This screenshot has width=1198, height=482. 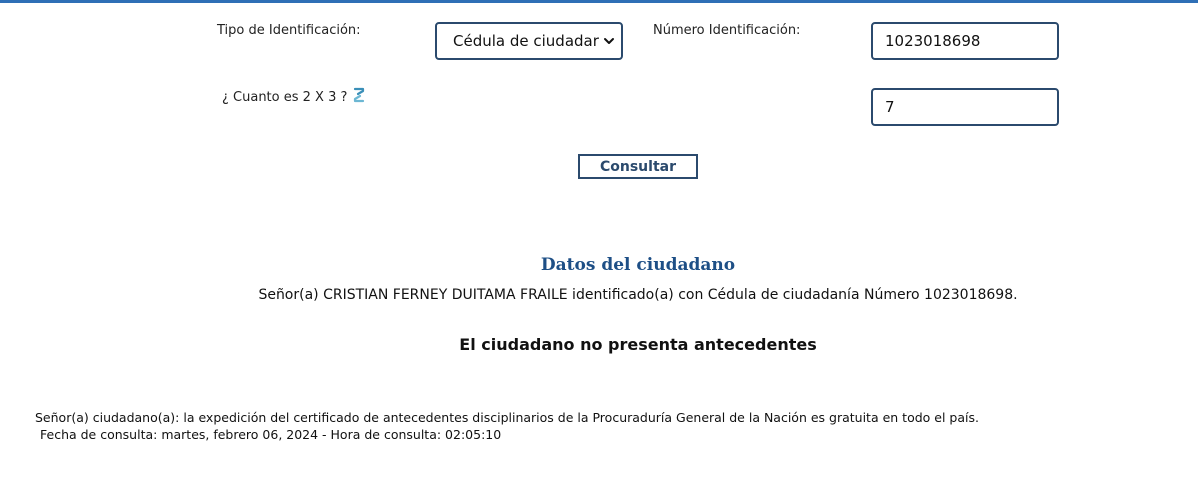 What do you see at coordinates (638, 166) in the screenshot?
I see `consult-button: Consultar` at bounding box center [638, 166].